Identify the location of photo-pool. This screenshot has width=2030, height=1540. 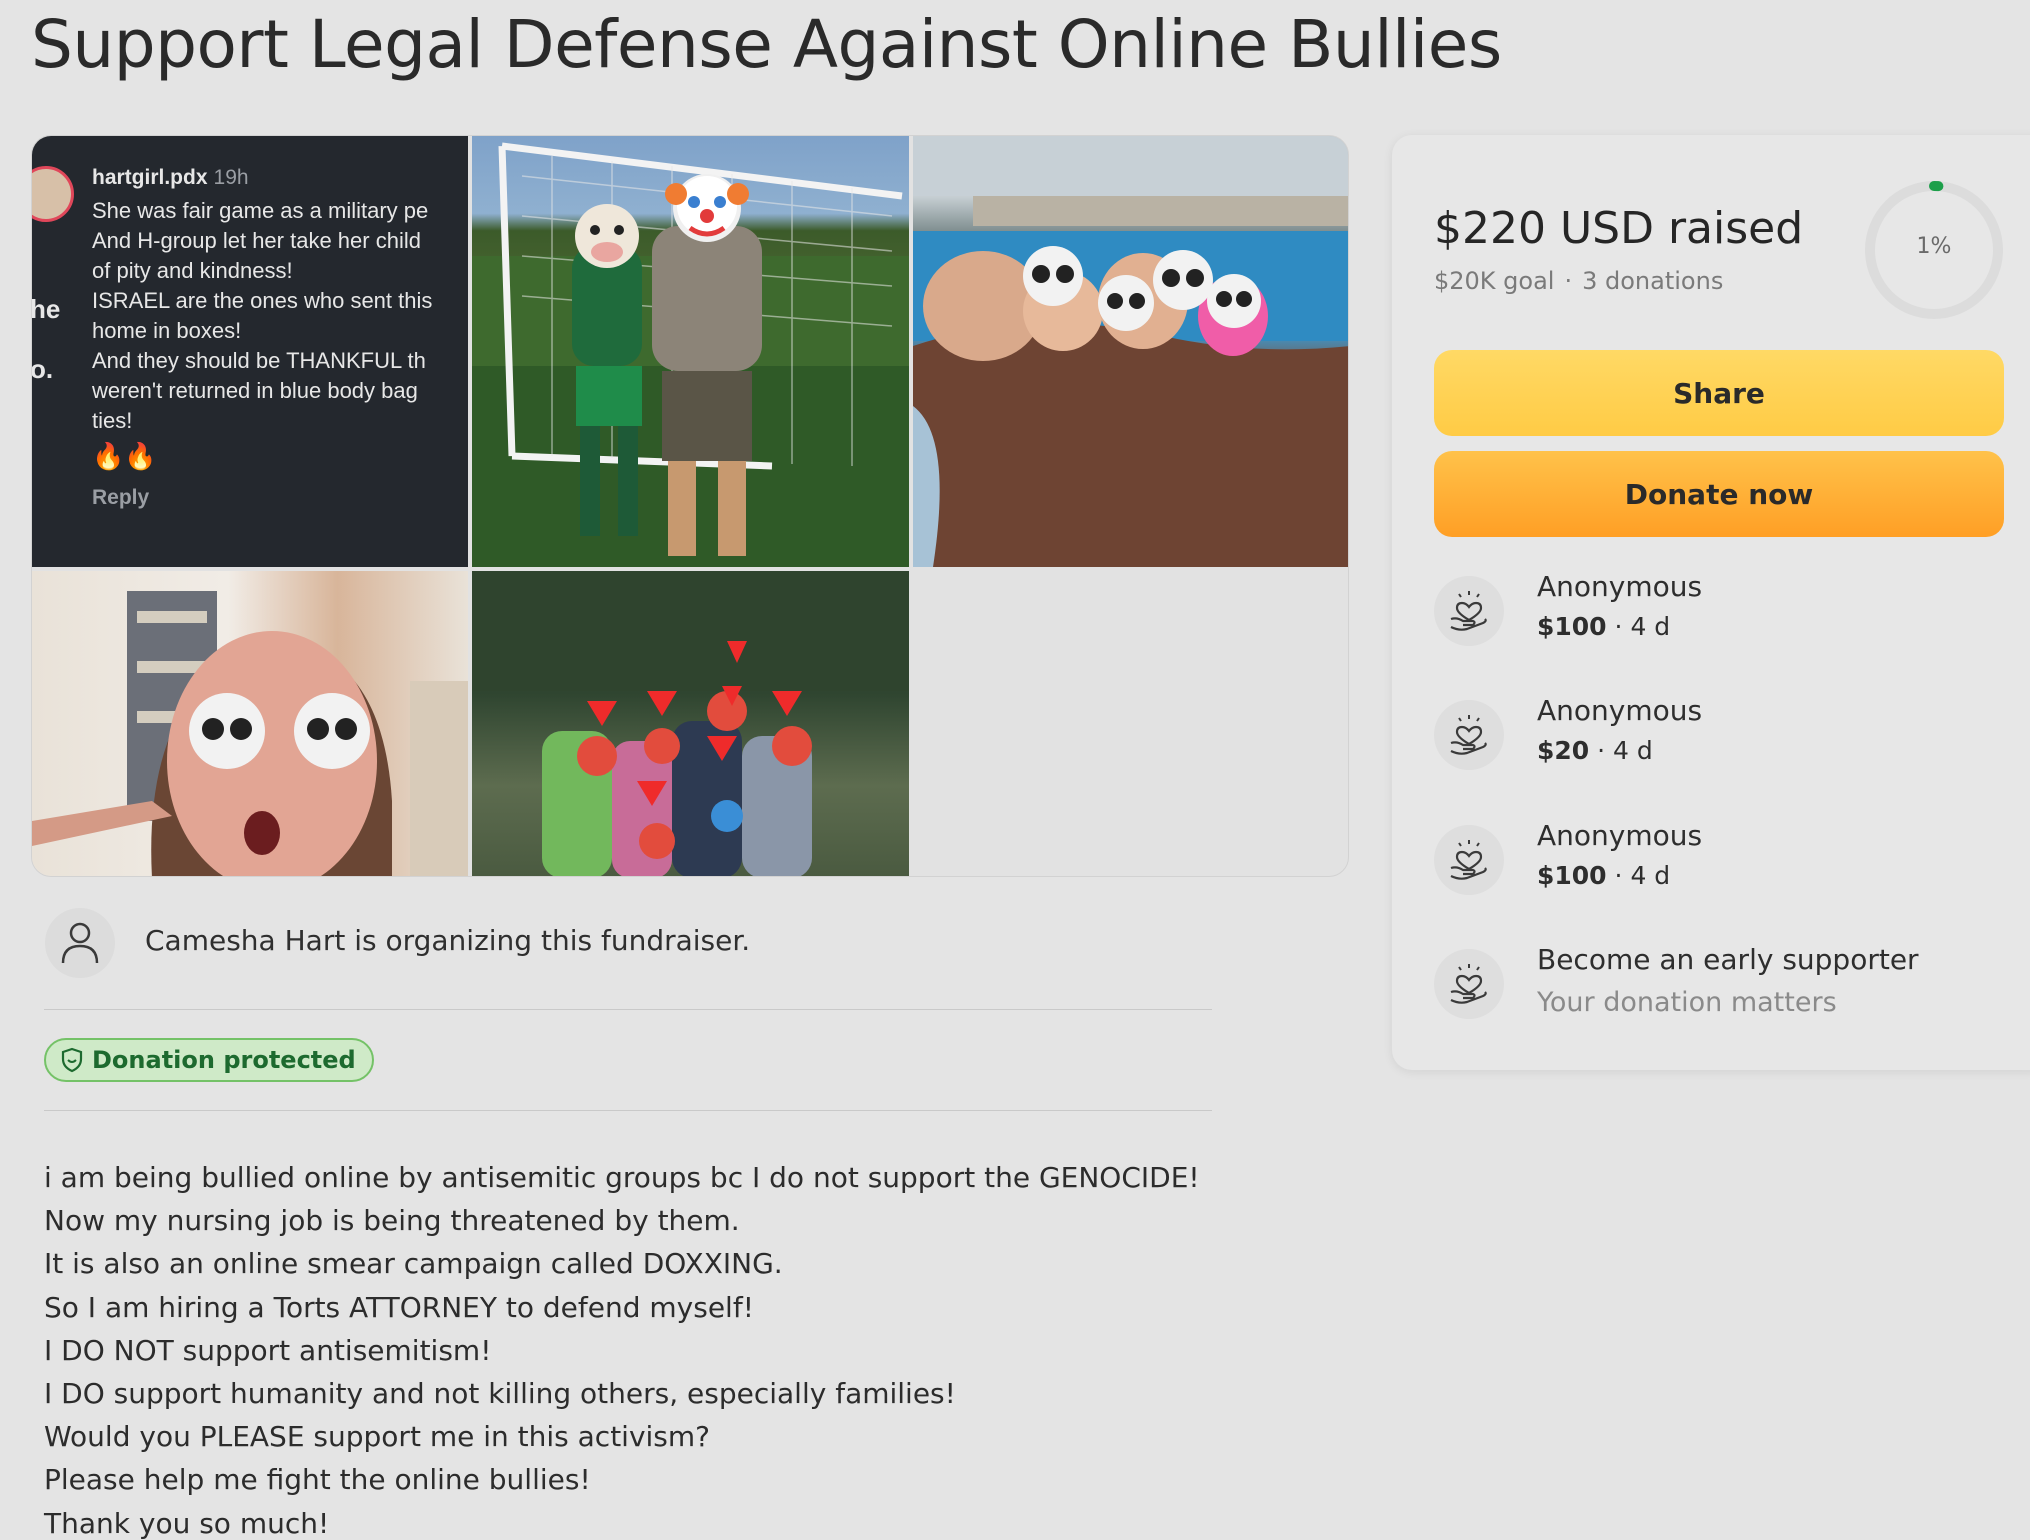
(1130, 351).